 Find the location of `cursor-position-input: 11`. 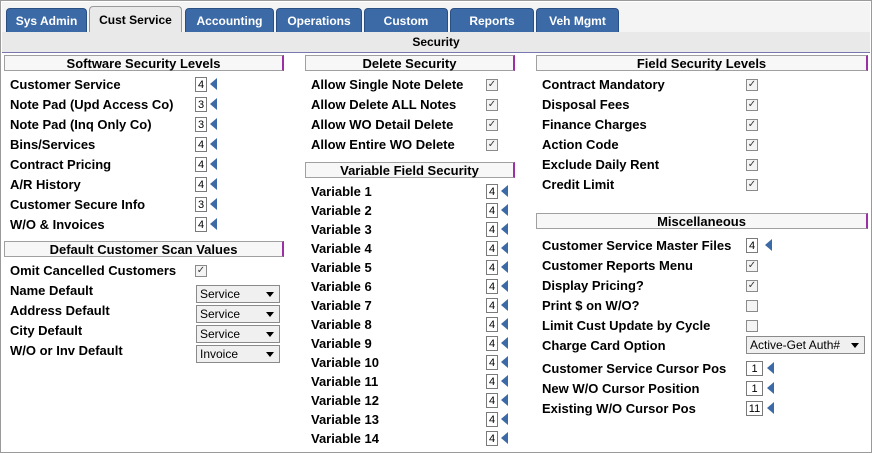

cursor-position-input: 11 is located at coordinates (754, 408).